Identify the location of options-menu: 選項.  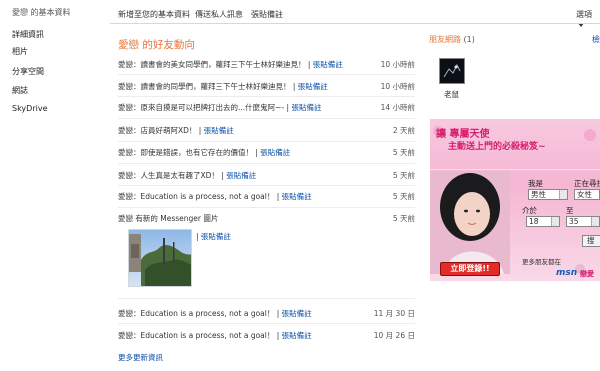
(588, 19).